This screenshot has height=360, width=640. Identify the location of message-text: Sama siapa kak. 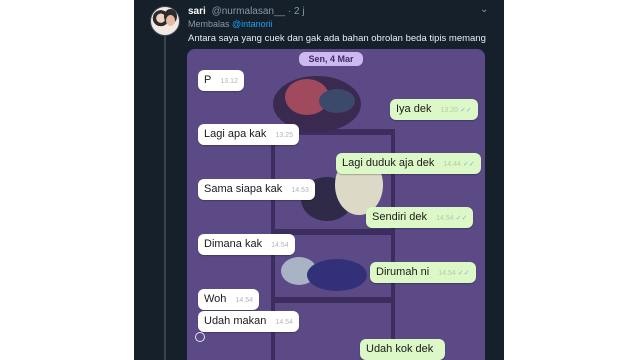
(243, 189).